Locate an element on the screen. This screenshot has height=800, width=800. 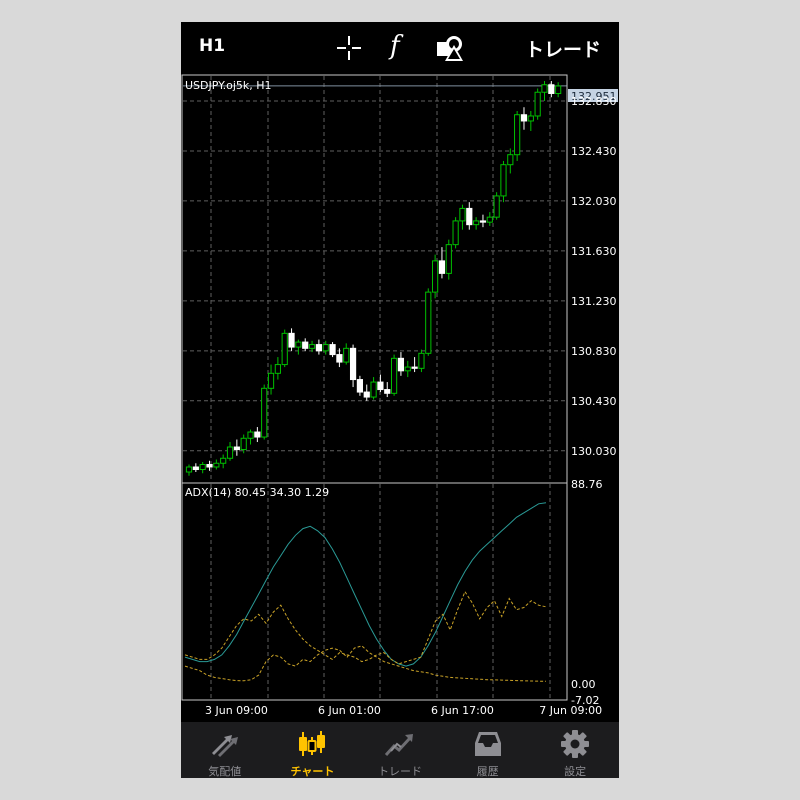
price-axis-label: 130.430 is located at coordinates (594, 401).